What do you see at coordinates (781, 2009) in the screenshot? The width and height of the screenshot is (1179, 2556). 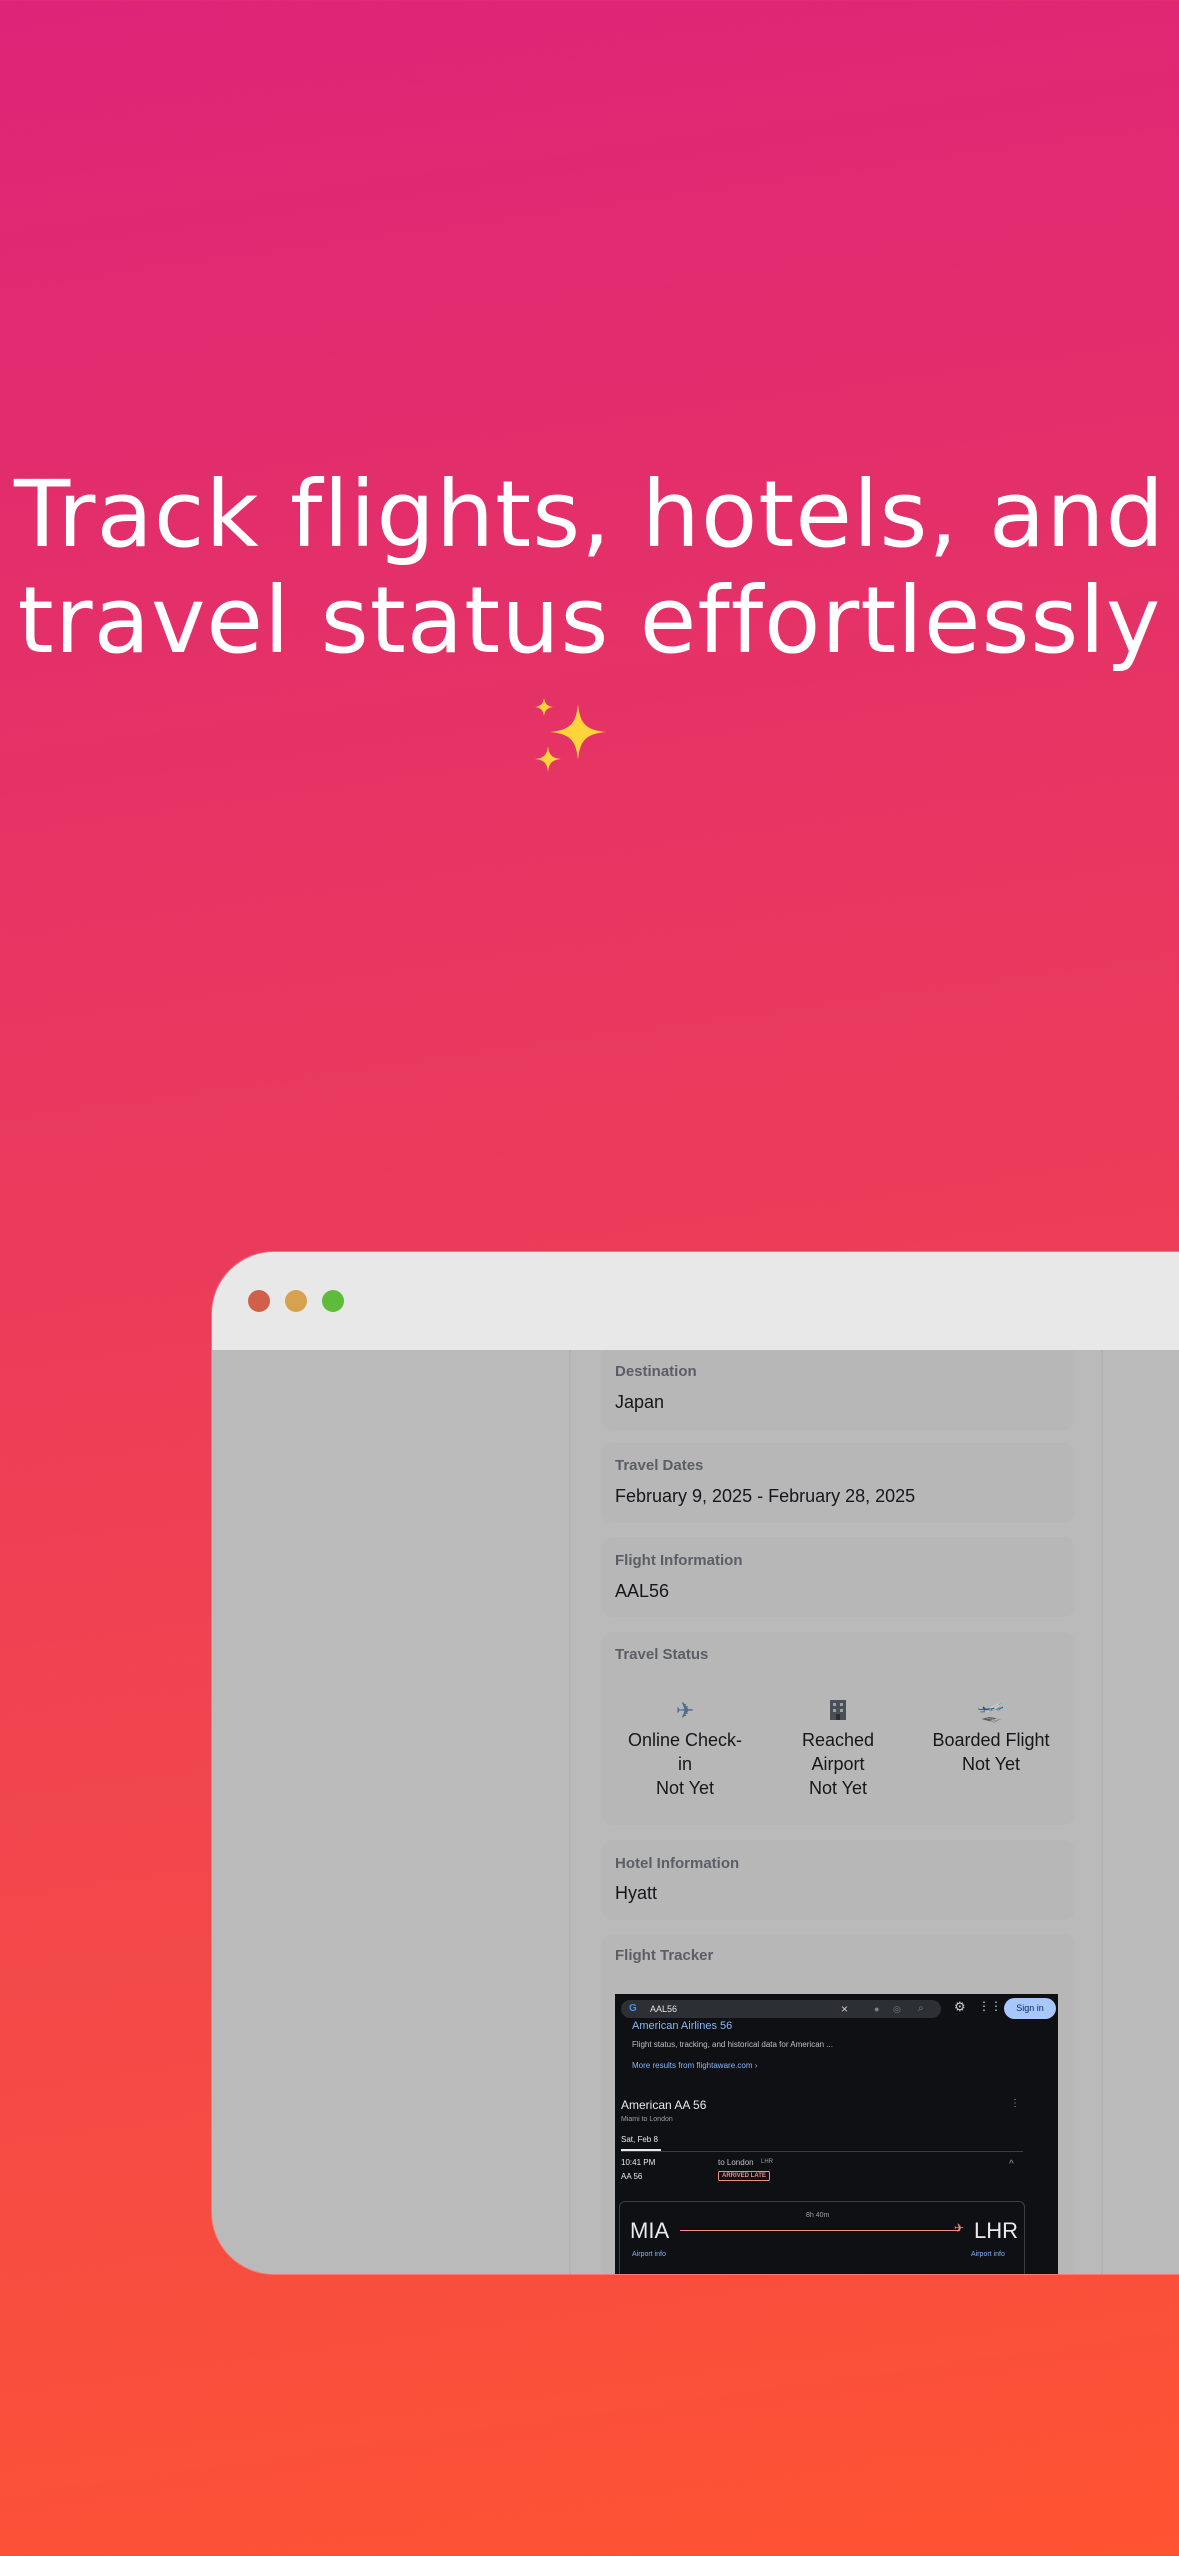 I see `tracker-search-bar: G AAL56 × ● ◎ ⌕` at bounding box center [781, 2009].